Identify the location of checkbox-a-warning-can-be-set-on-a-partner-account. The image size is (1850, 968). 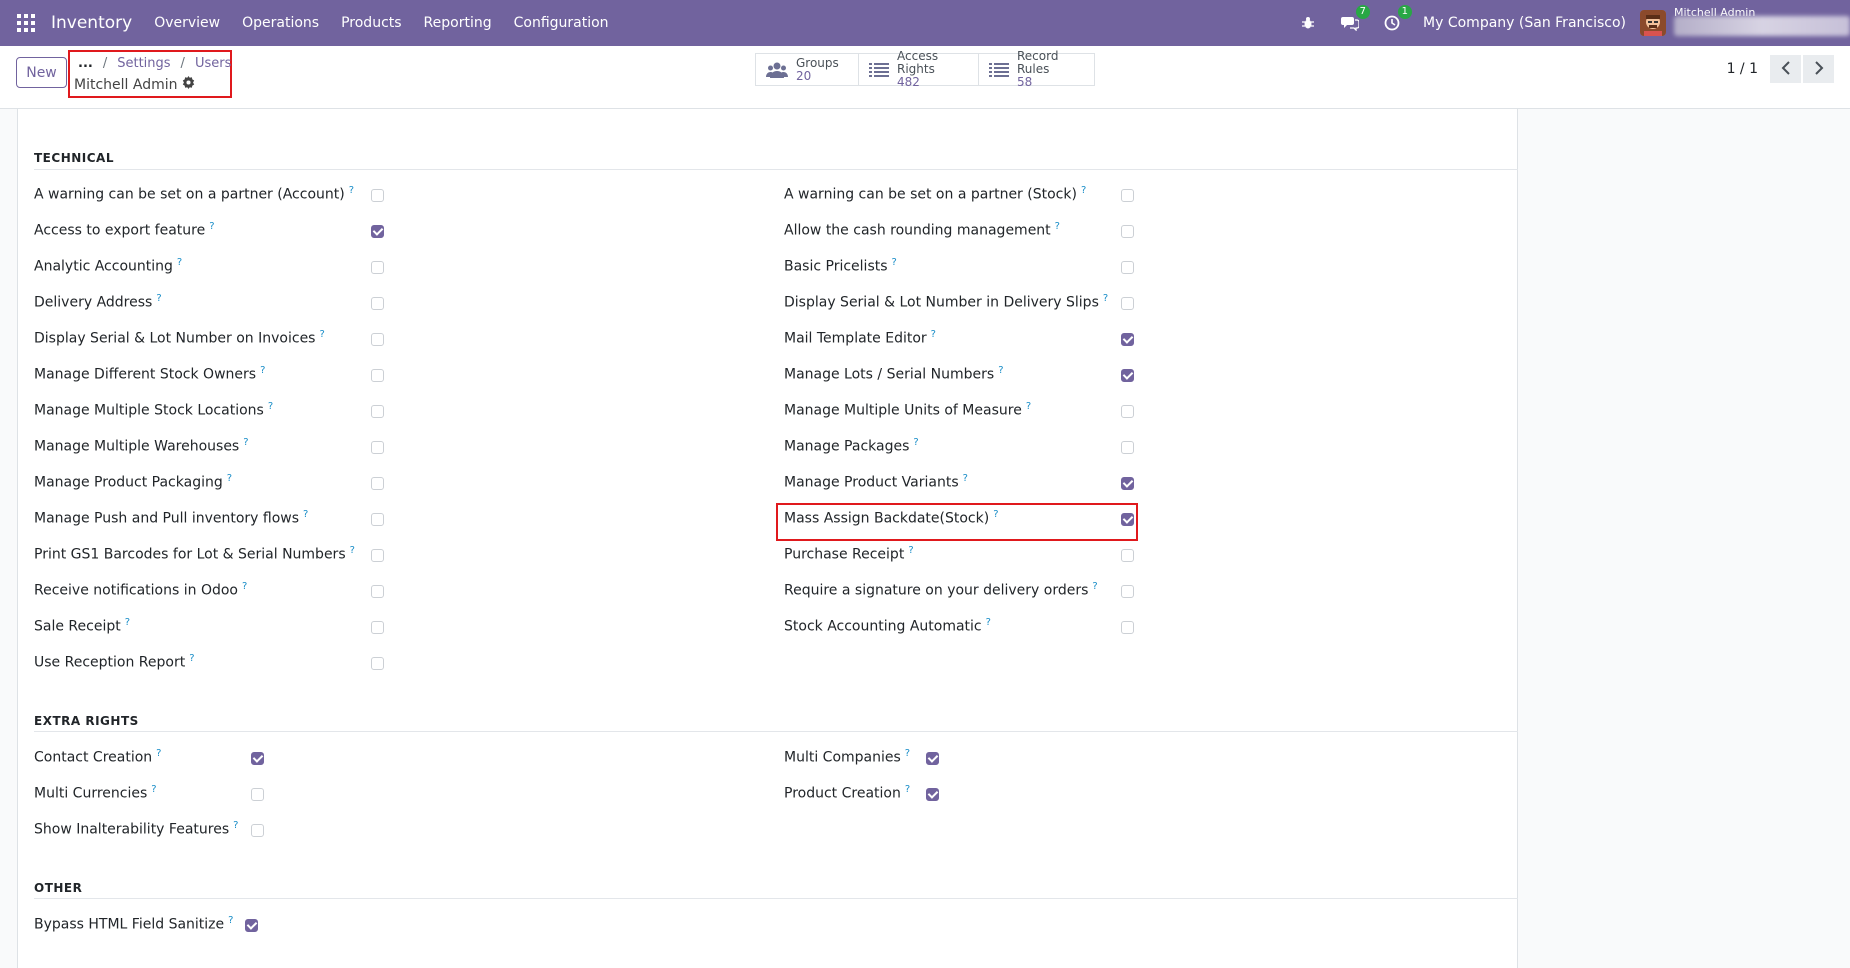
(377, 195).